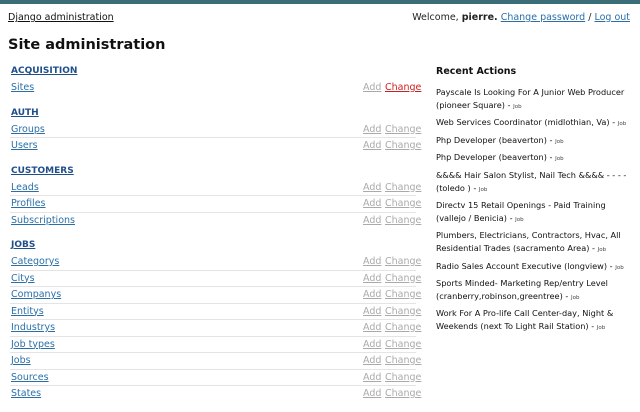  Describe the element at coordinates (215, 188) in the screenshot. I see `model-row: Leads Add Change` at that location.